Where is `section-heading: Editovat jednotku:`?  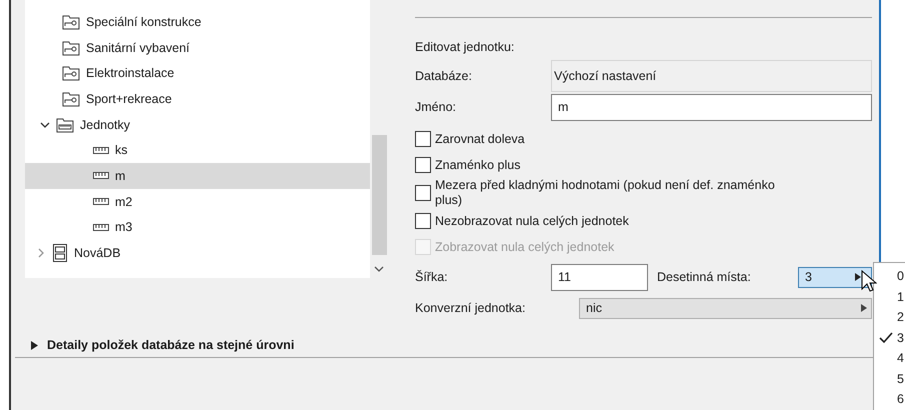 section-heading: Editovat jednotku: is located at coordinates (464, 47).